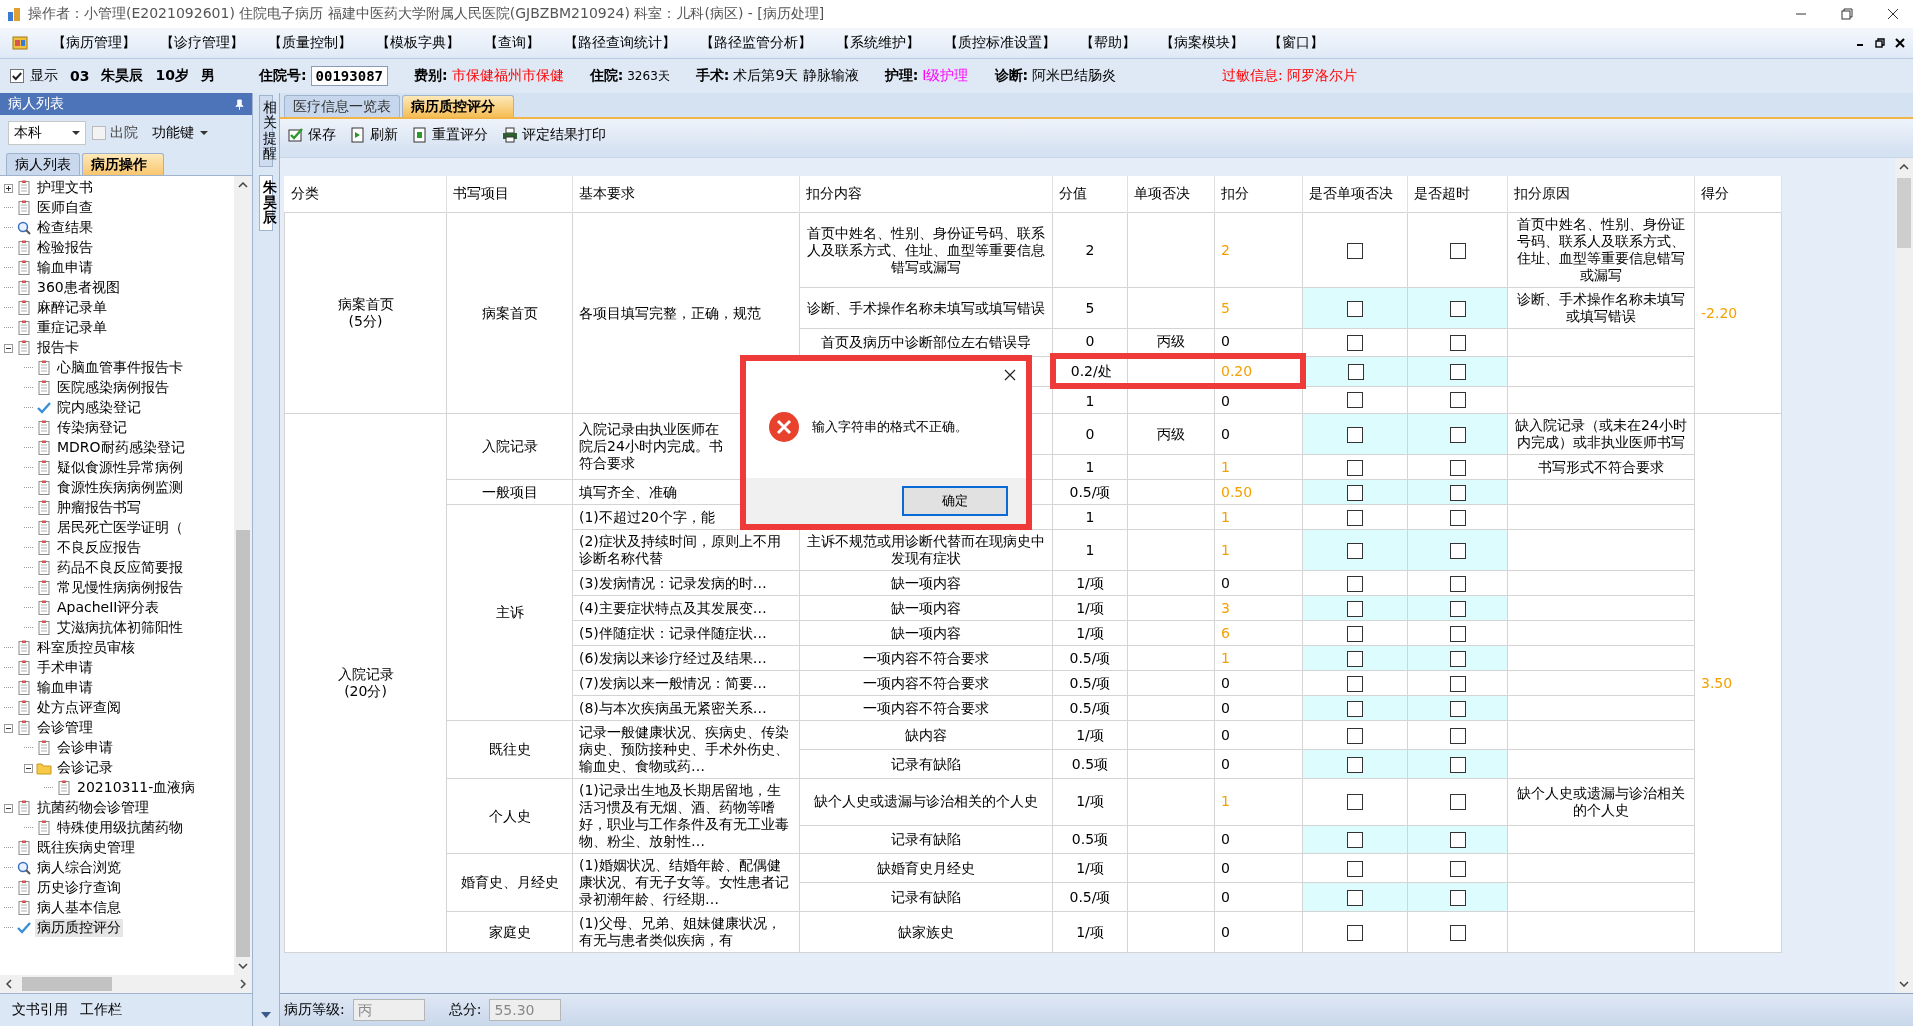  Describe the element at coordinates (79, 908) in the screenshot. I see `tree-item: 病人基本信息` at that location.